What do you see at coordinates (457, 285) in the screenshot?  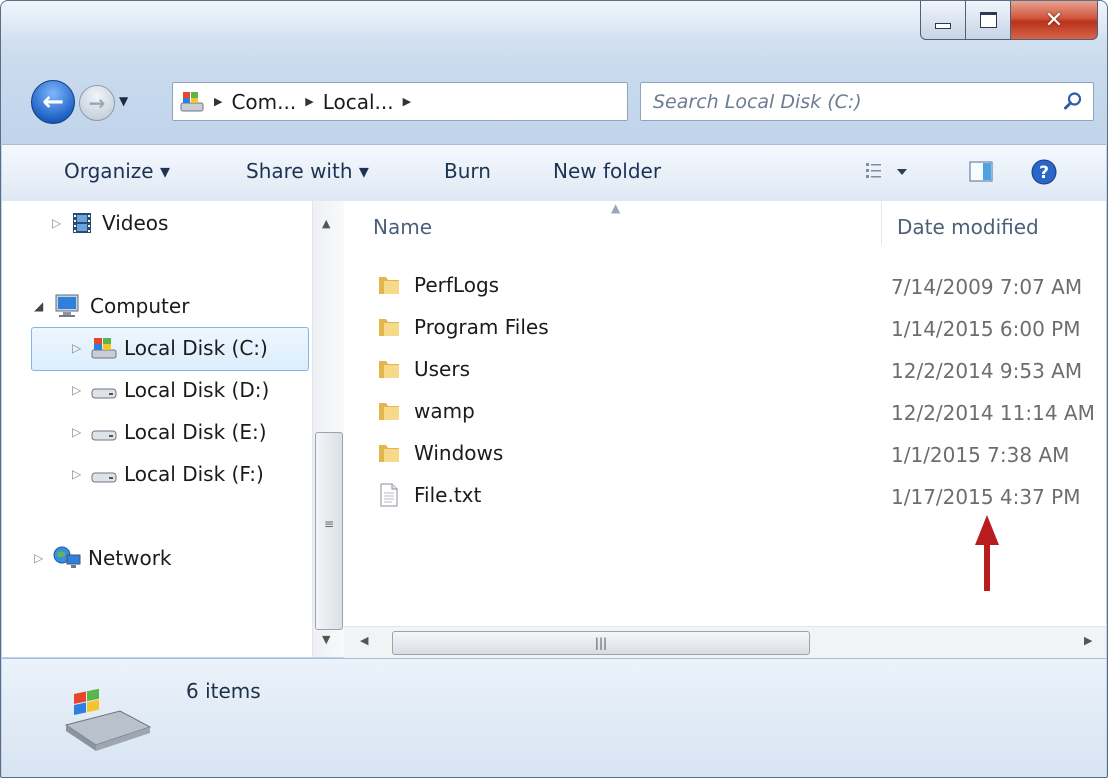 I see `file-name: PerfLogs` at bounding box center [457, 285].